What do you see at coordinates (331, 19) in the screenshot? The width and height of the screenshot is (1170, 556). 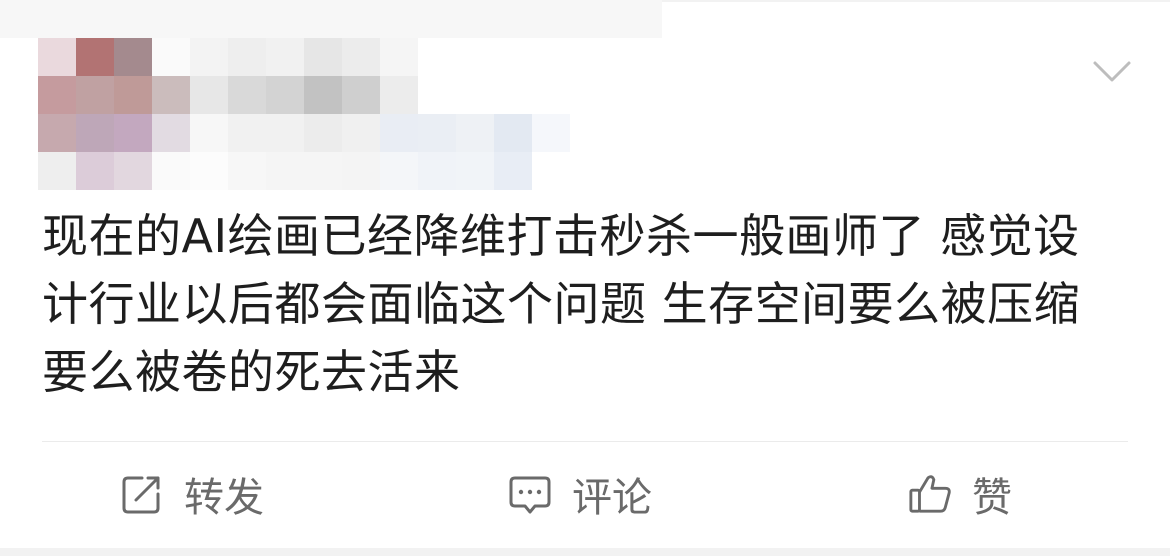 I see `top-separator` at bounding box center [331, 19].